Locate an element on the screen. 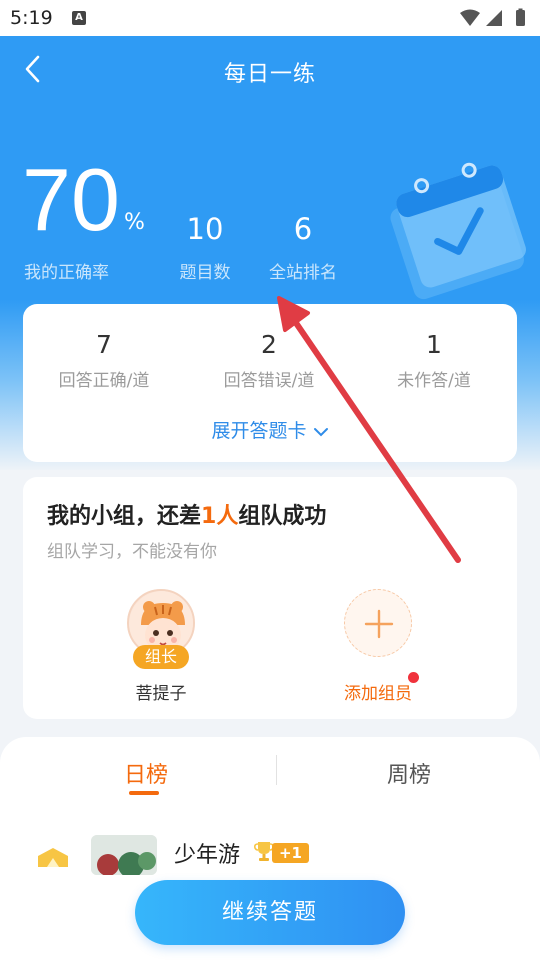 The height and width of the screenshot is (960, 540). chevron-down-icon is located at coordinates (320, 431).